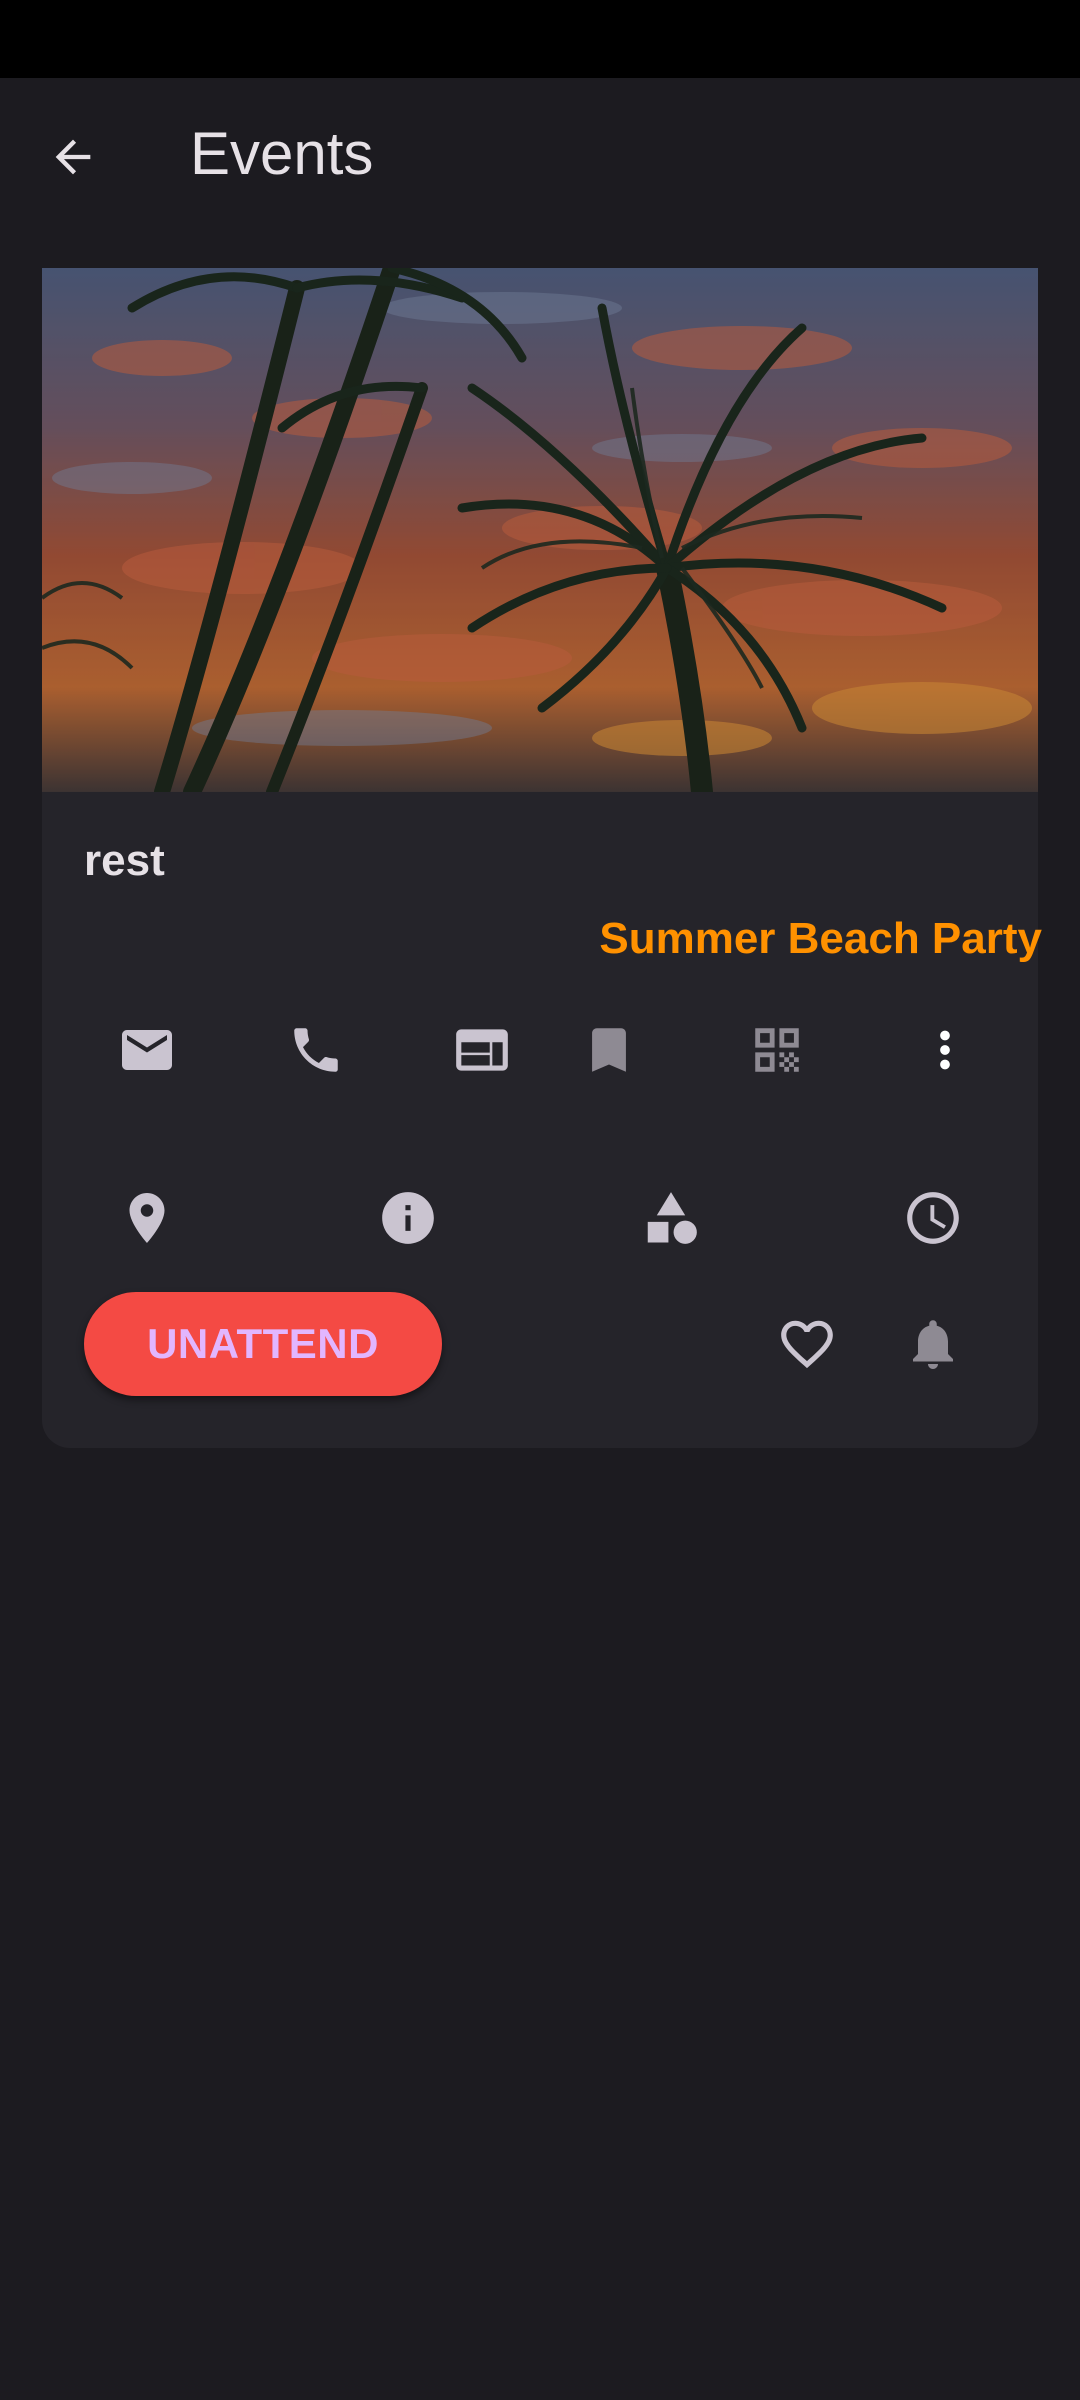  I want to click on category-icon, so click(672, 1218).